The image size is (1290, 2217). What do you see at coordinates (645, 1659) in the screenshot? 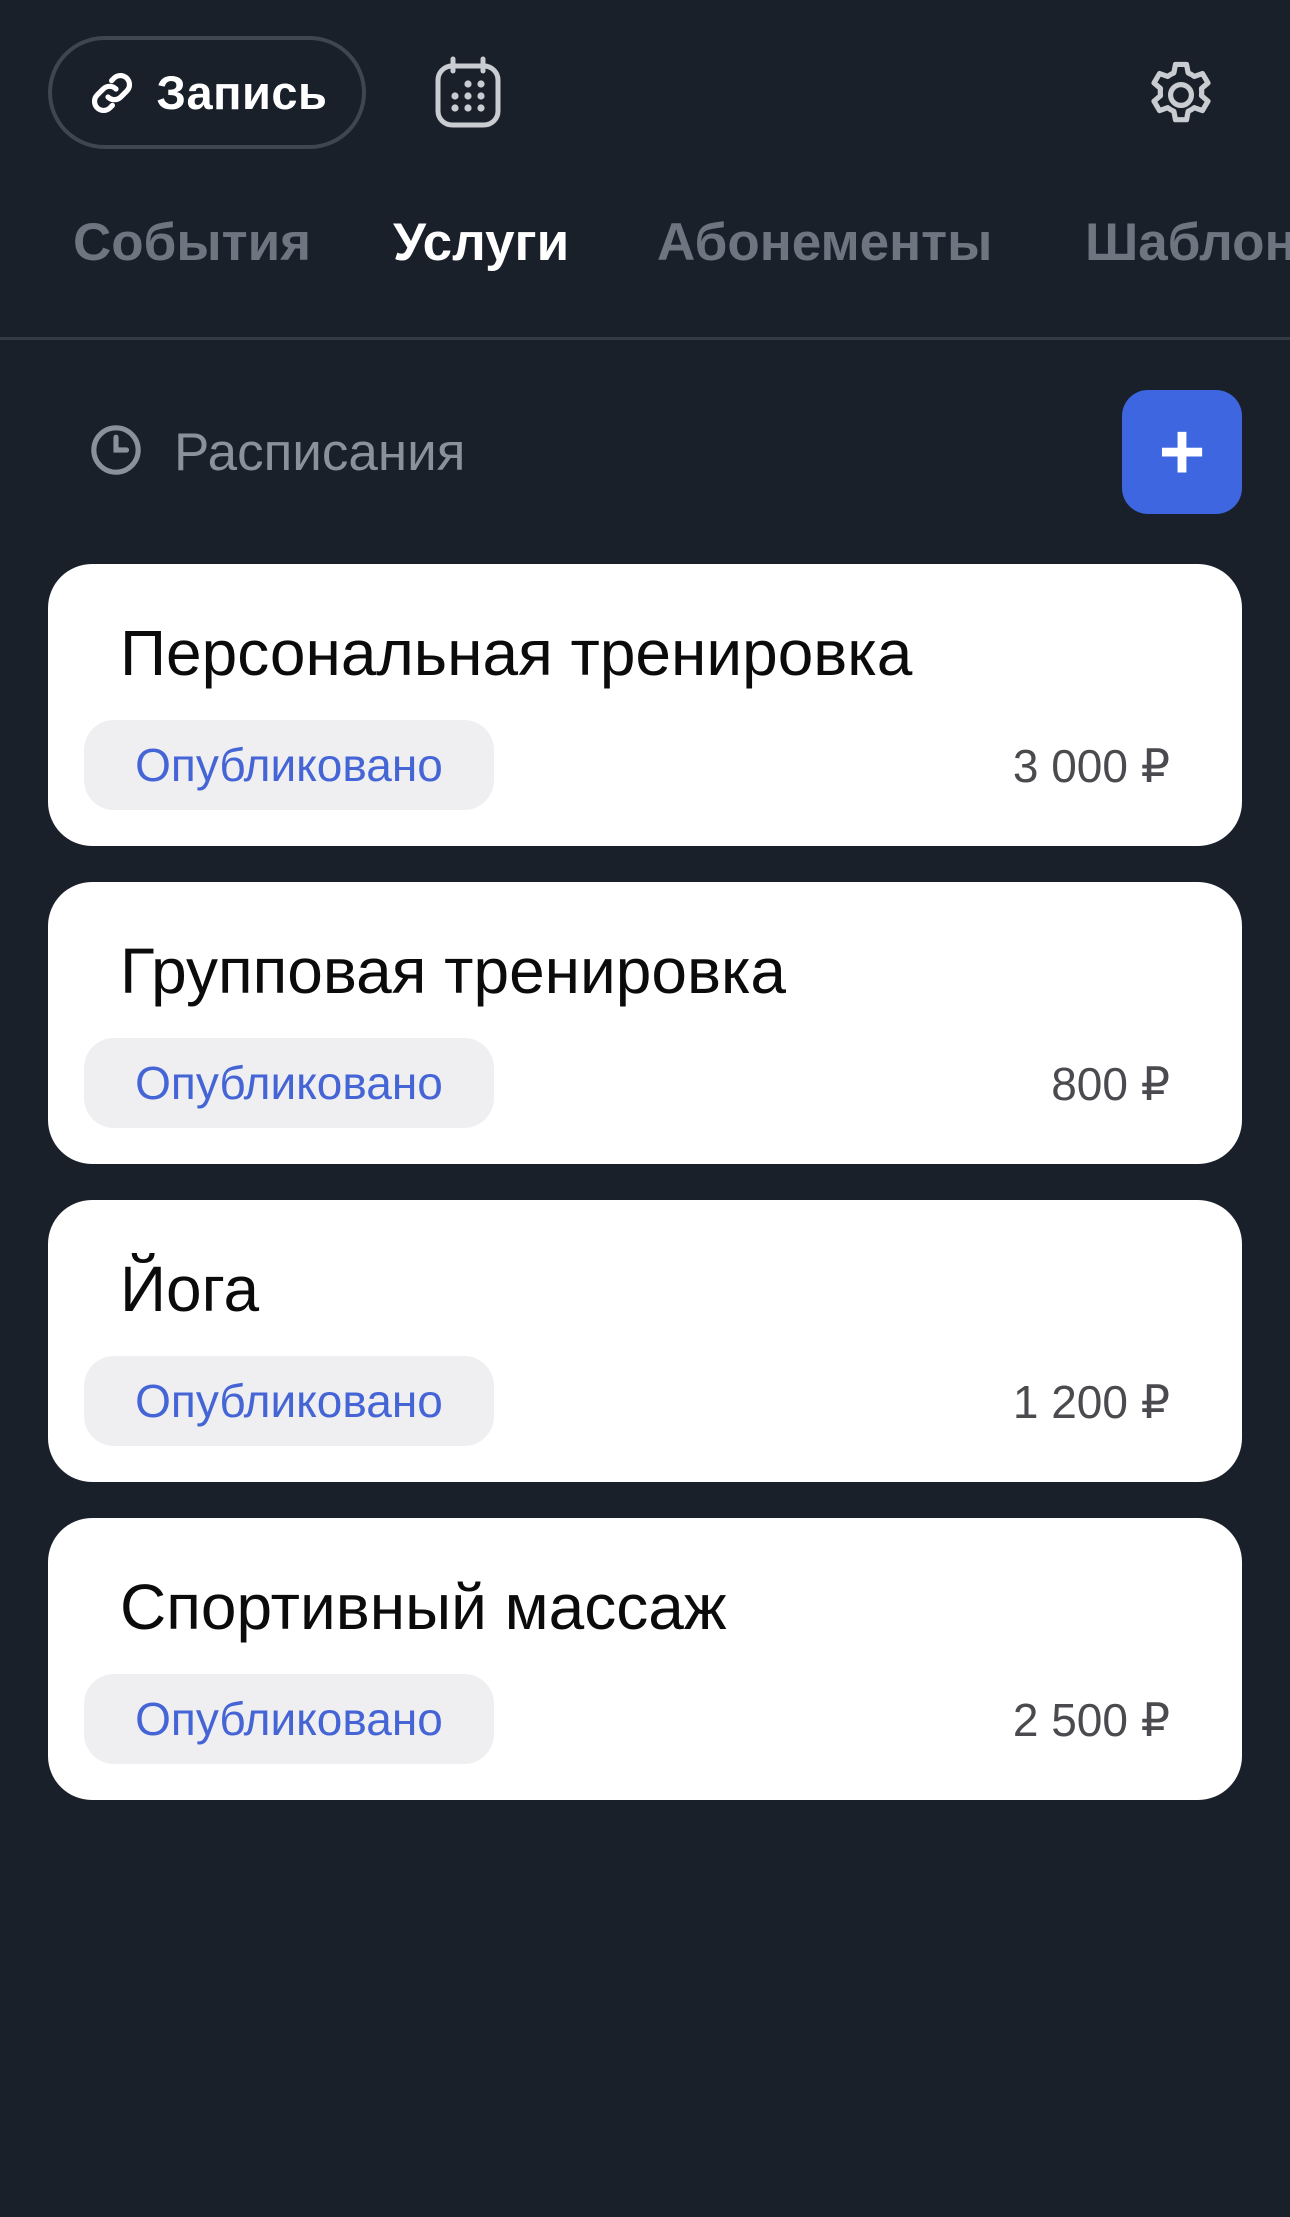
I see `service-card: Спортивный массаж Опубликовано 2 500 ₽` at bounding box center [645, 1659].